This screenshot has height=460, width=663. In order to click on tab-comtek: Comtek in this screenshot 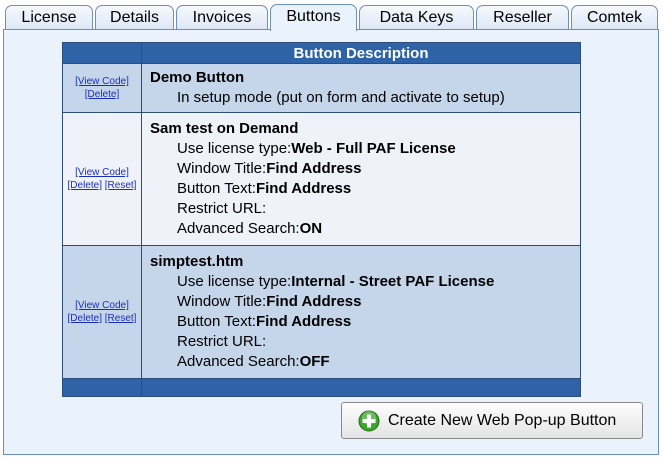, I will do `click(614, 17)`.